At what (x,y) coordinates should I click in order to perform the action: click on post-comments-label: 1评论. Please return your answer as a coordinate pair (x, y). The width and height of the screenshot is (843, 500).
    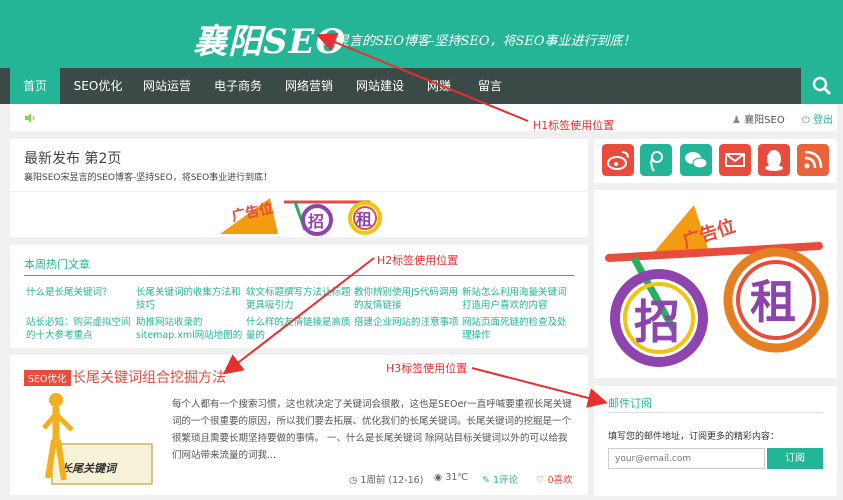
    Looking at the image, I should click on (506, 480).